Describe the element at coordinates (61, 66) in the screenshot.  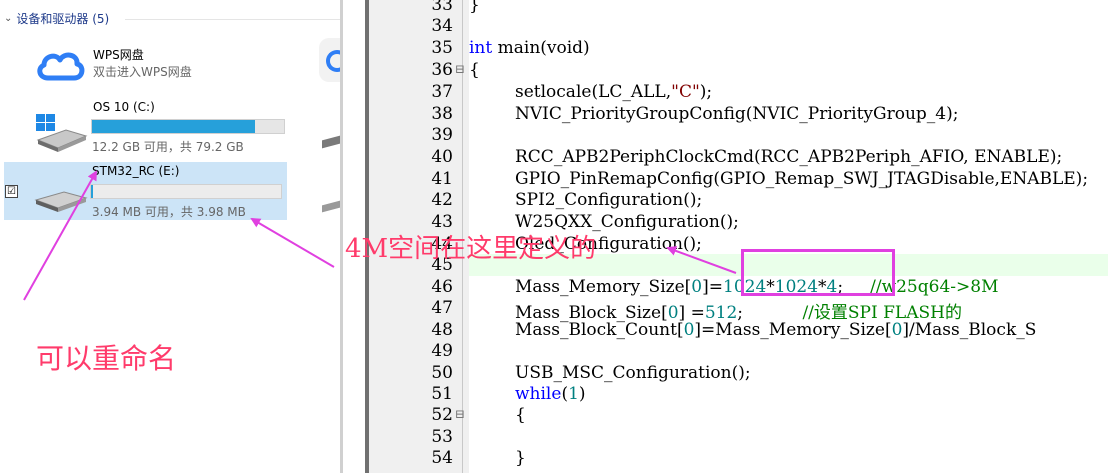
I see `cloud-icon` at that location.